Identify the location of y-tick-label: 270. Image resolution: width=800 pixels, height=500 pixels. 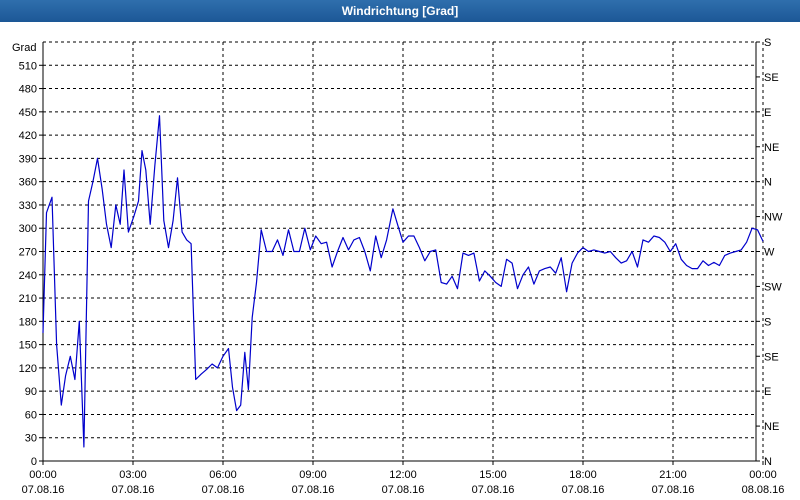
(28, 253).